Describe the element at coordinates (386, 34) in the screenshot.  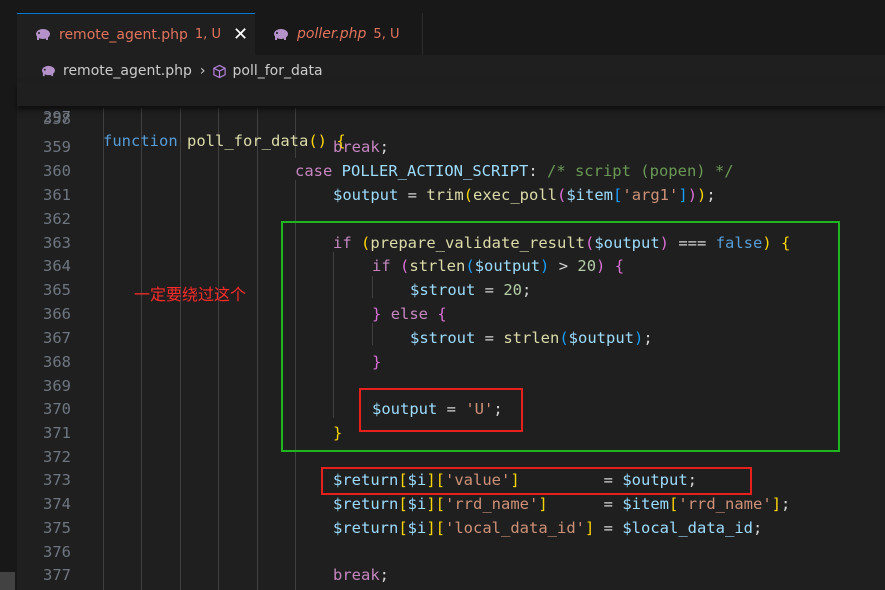
I see `tab-status-badge: 5, U` at that location.